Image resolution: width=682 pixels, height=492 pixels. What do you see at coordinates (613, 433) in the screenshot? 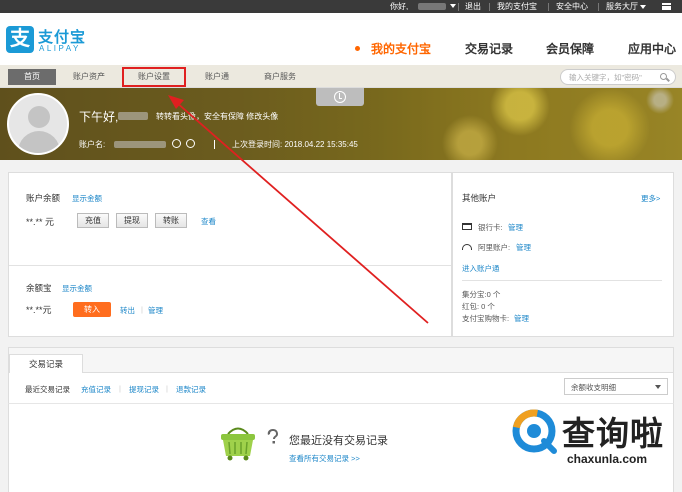
I see `watermark-text: 查询啦` at bounding box center [613, 433].